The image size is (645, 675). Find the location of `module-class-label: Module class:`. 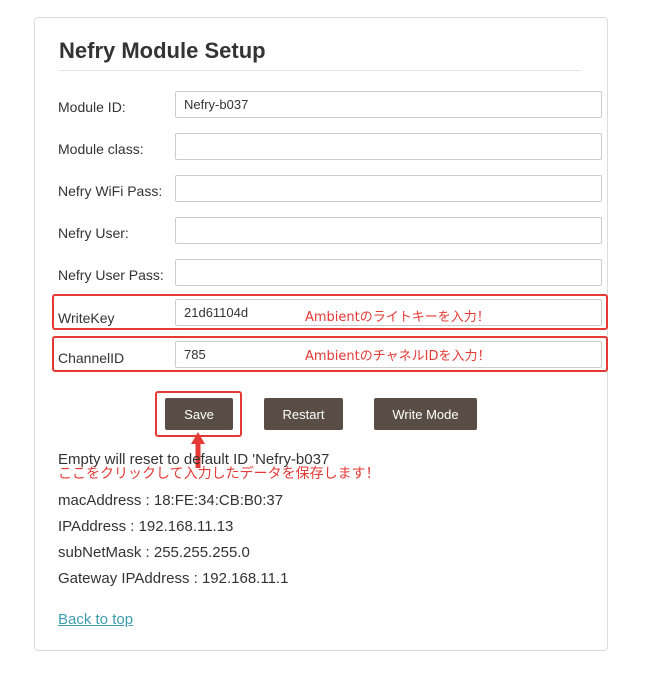

module-class-label: Module class: is located at coordinates (101, 149).